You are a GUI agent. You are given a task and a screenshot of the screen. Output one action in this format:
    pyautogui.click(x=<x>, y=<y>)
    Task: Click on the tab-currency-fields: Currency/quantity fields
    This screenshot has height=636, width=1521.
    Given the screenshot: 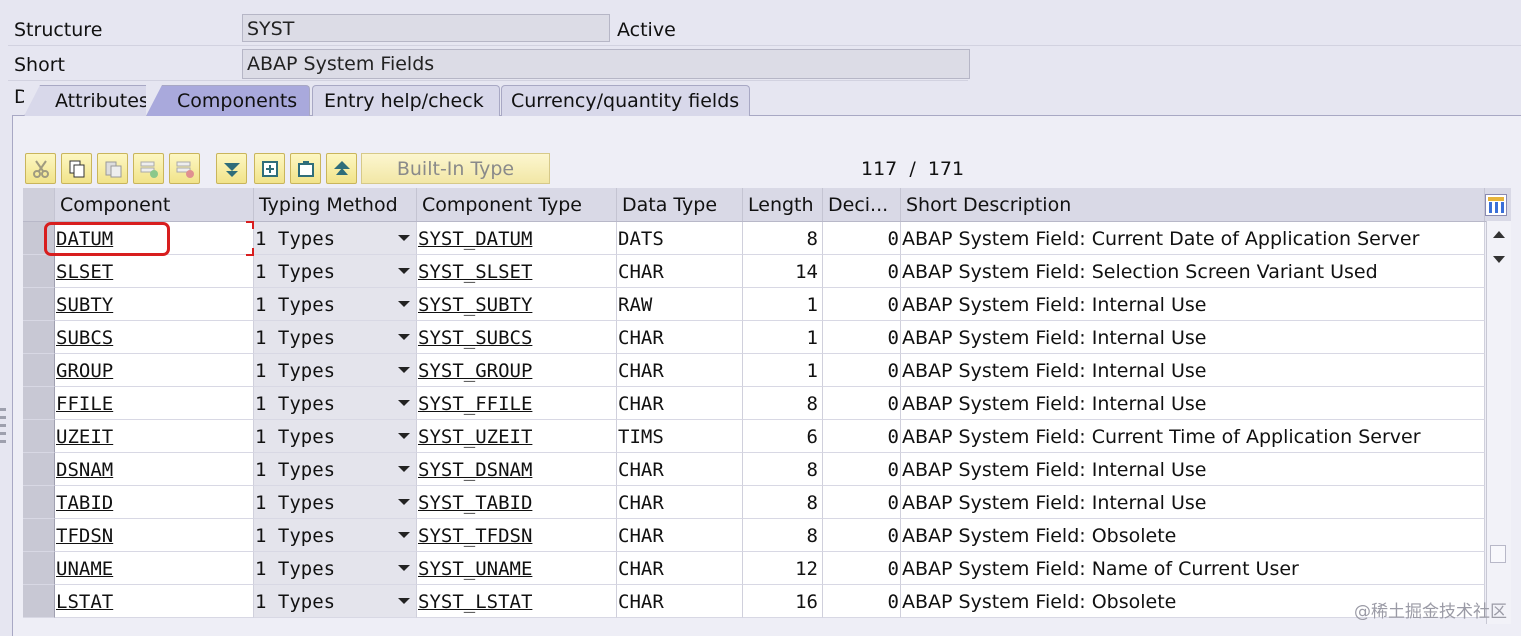 What is the action you would take?
    pyautogui.click(x=625, y=100)
    